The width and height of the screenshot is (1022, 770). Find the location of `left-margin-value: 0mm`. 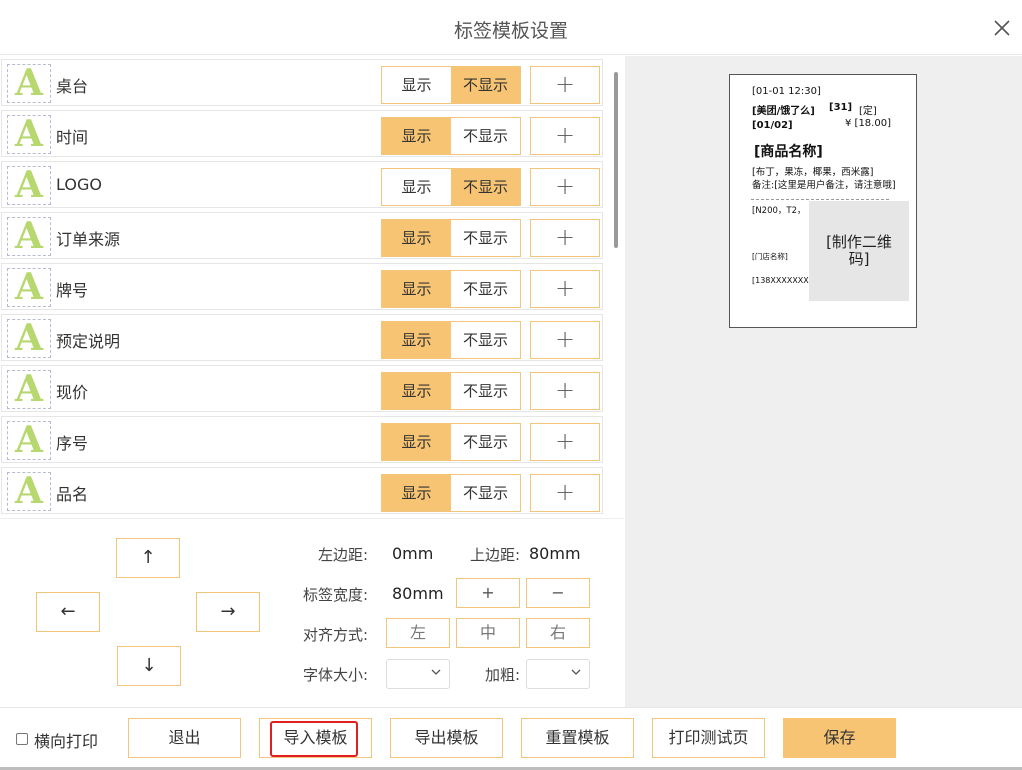

left-margin-value: 0mm is located at coordinates (413, 553).